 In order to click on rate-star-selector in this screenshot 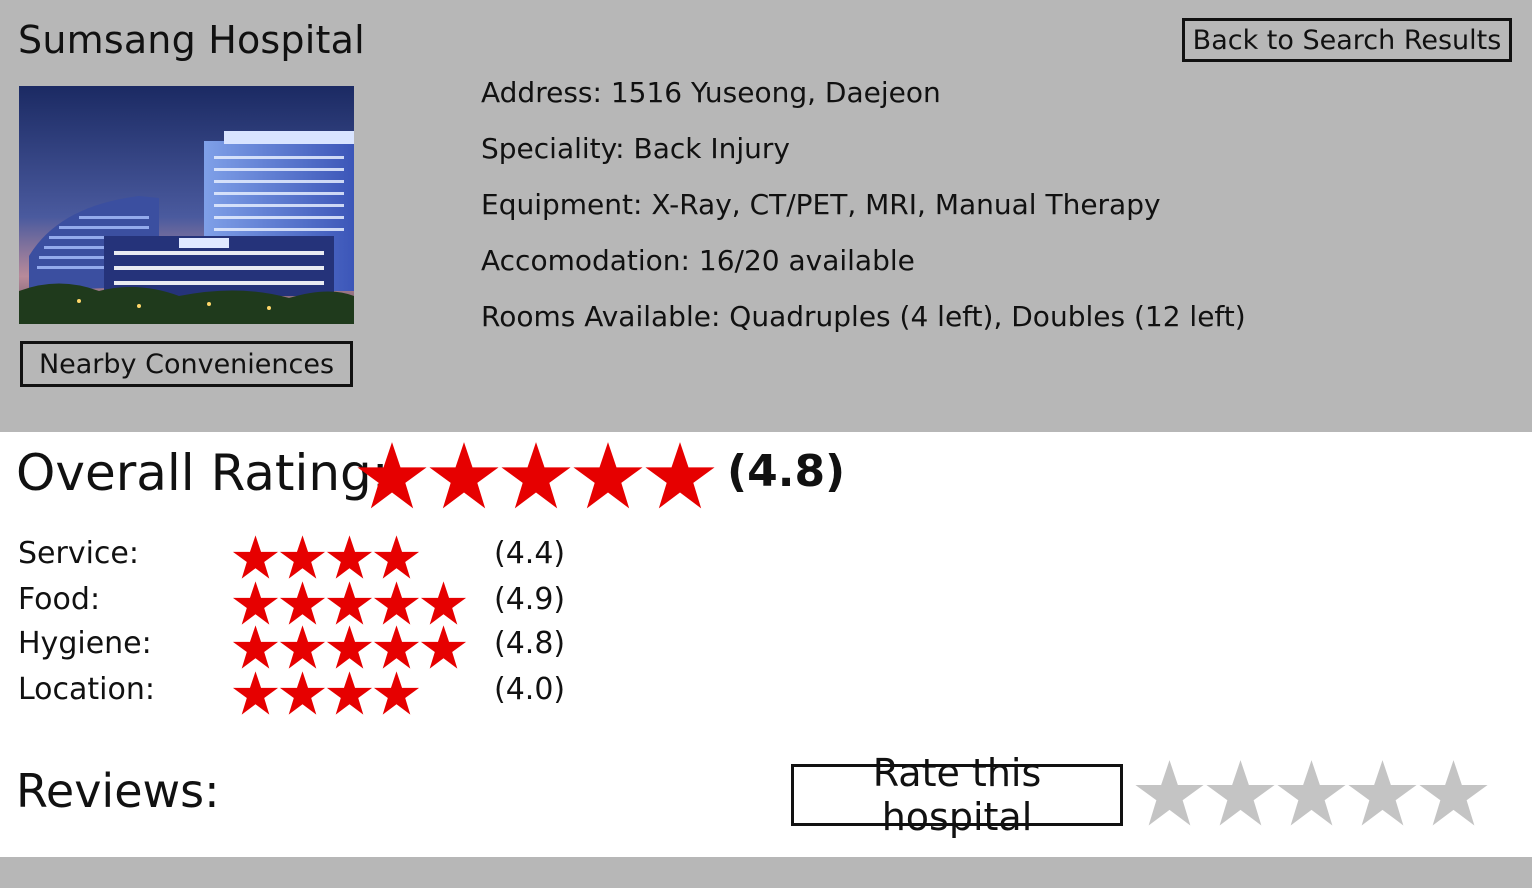, I will do `click(1311, 793)`.